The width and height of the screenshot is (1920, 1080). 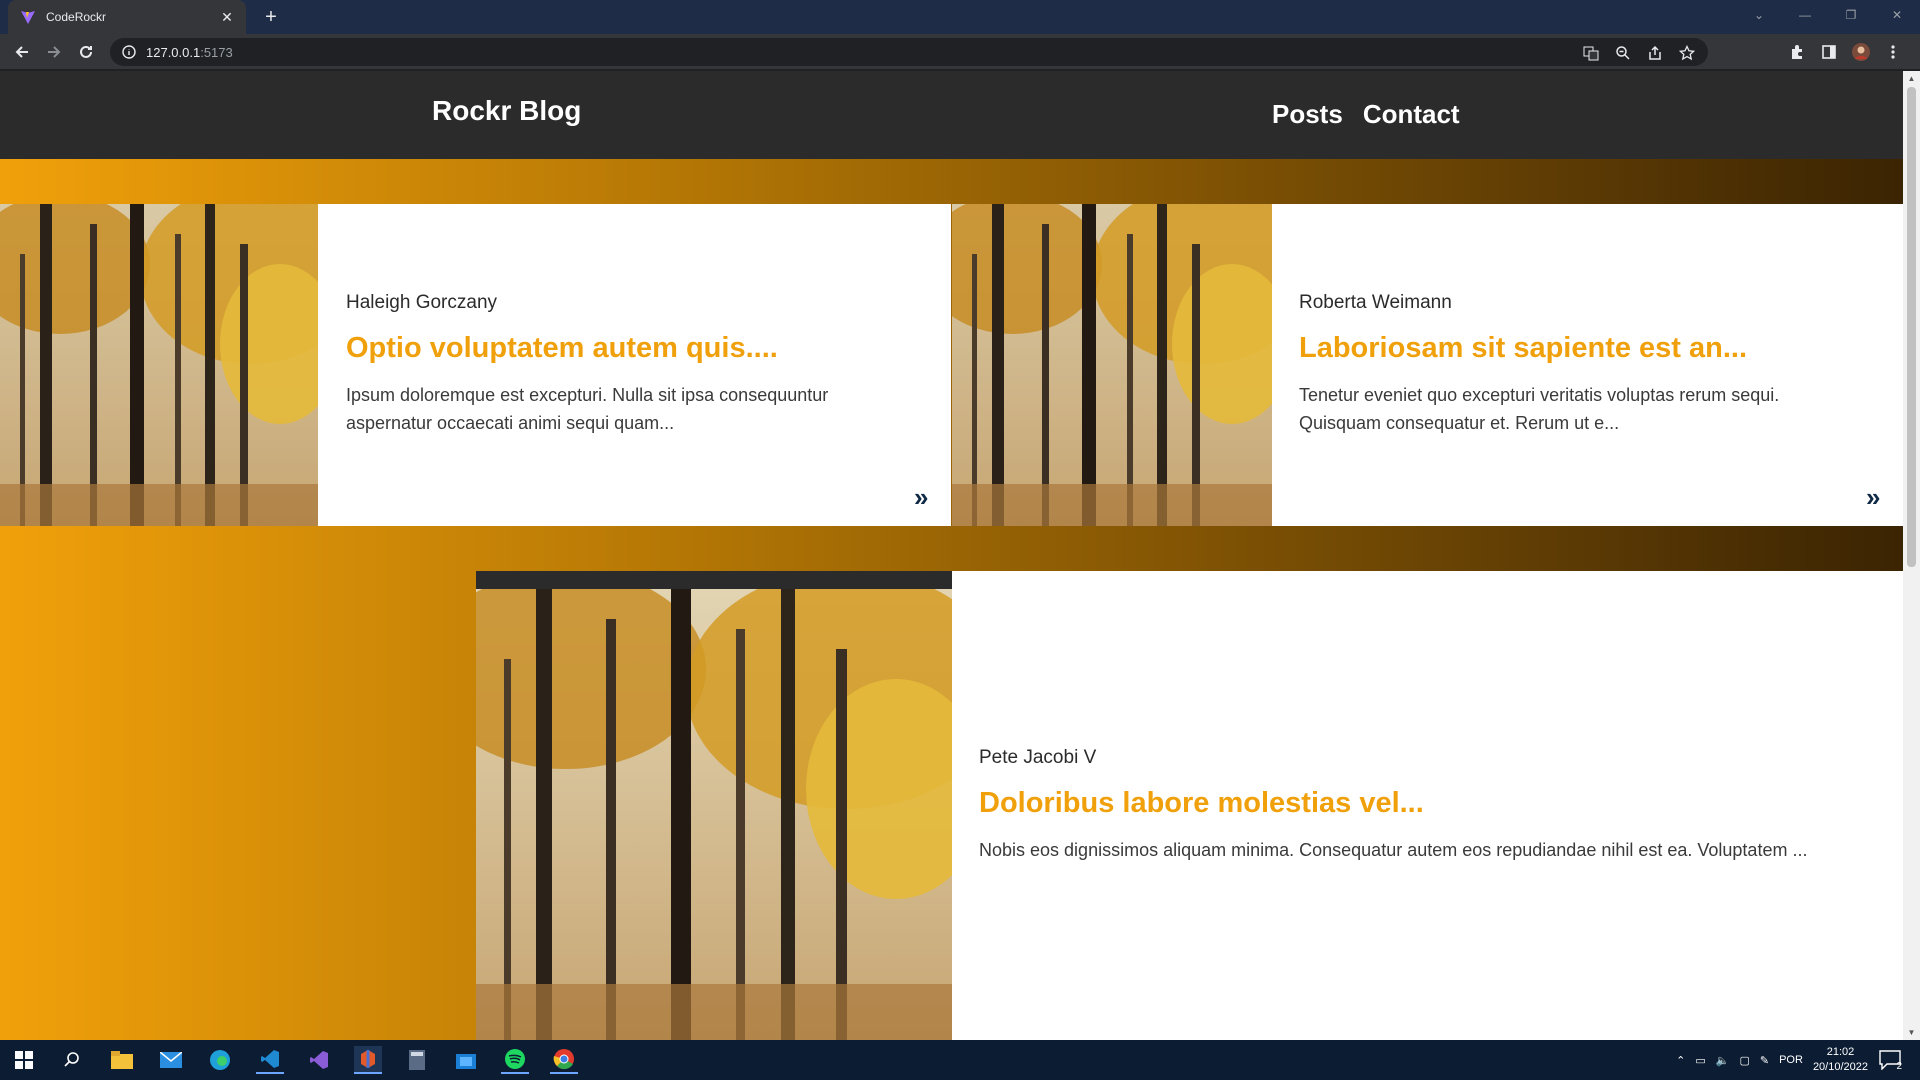 I want to click on arrow-right-icon, so click(x=54, y=52).